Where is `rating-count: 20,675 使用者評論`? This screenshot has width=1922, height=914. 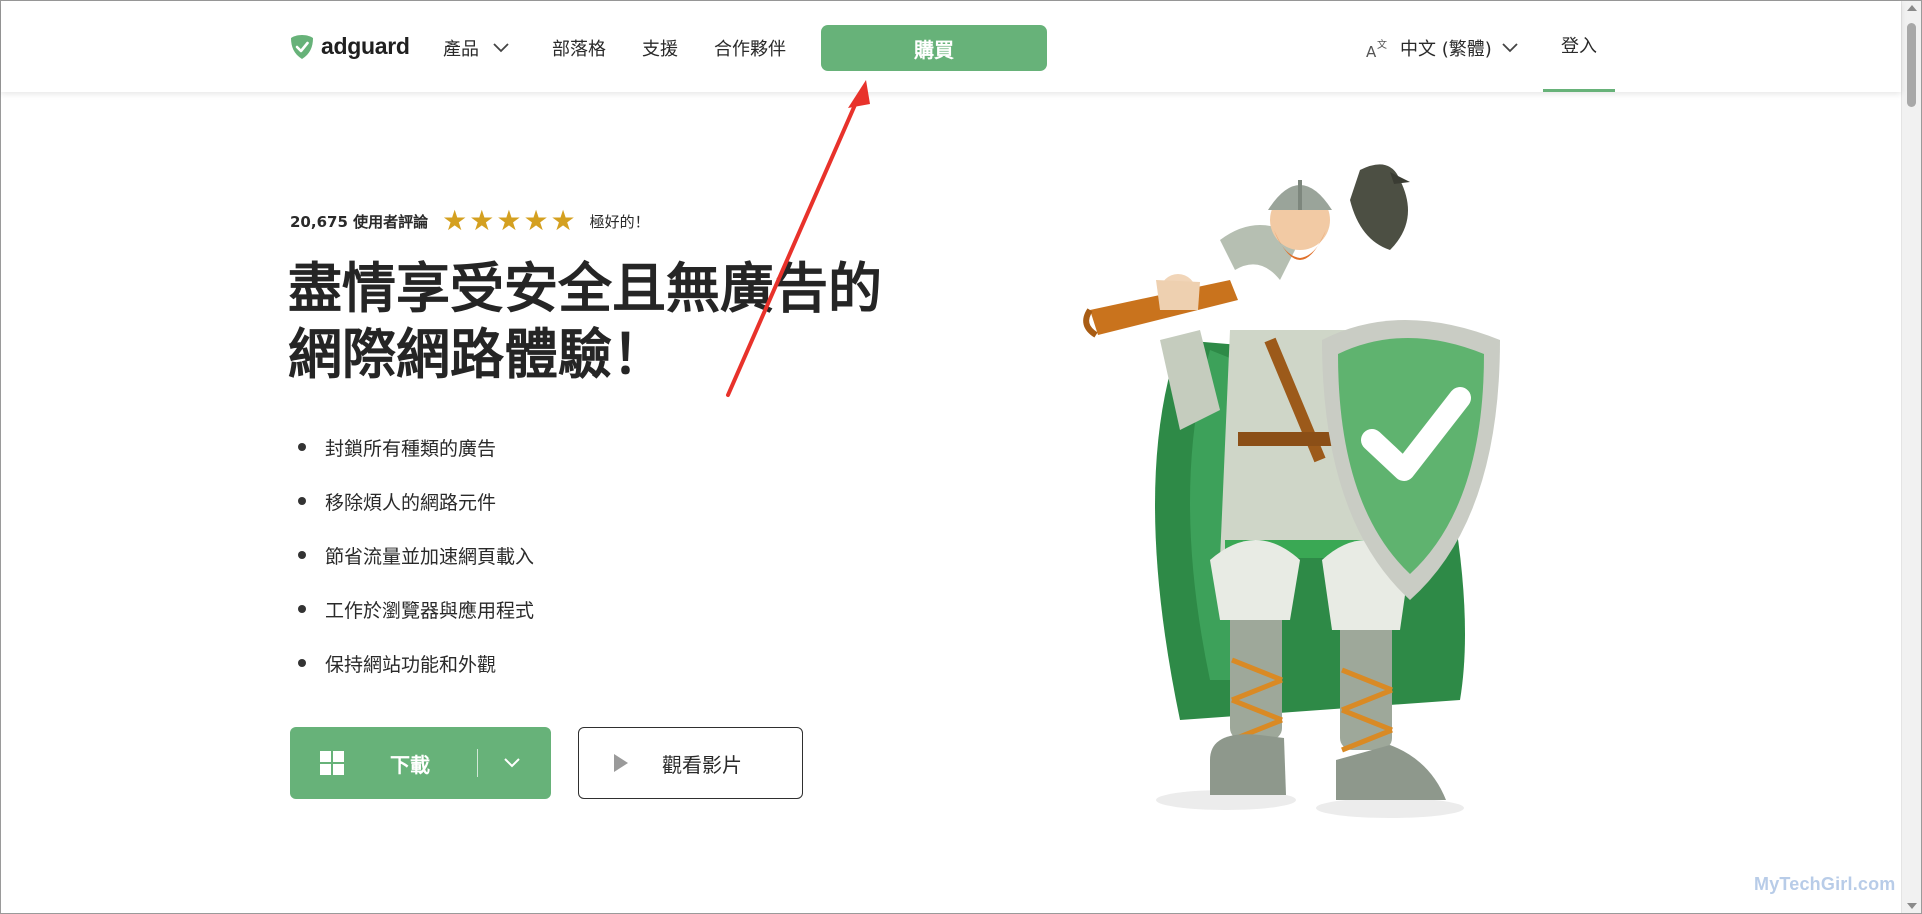 rating-count: 20,675 使用者評論 is located at coordinates (359, 221).